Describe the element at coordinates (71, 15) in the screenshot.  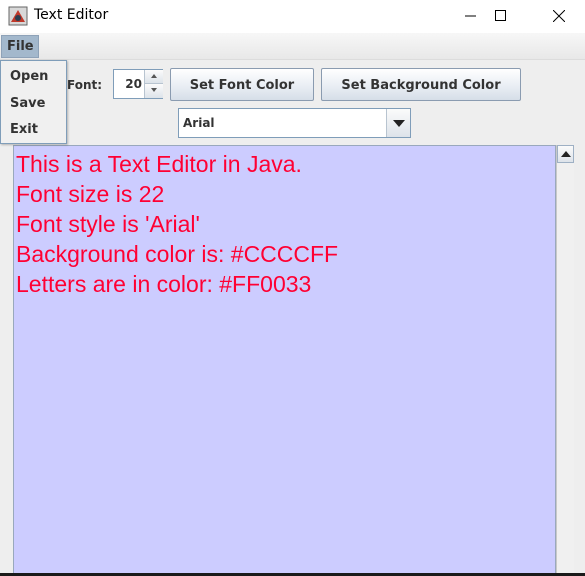
I see `window-title: Text Editor` at that location.